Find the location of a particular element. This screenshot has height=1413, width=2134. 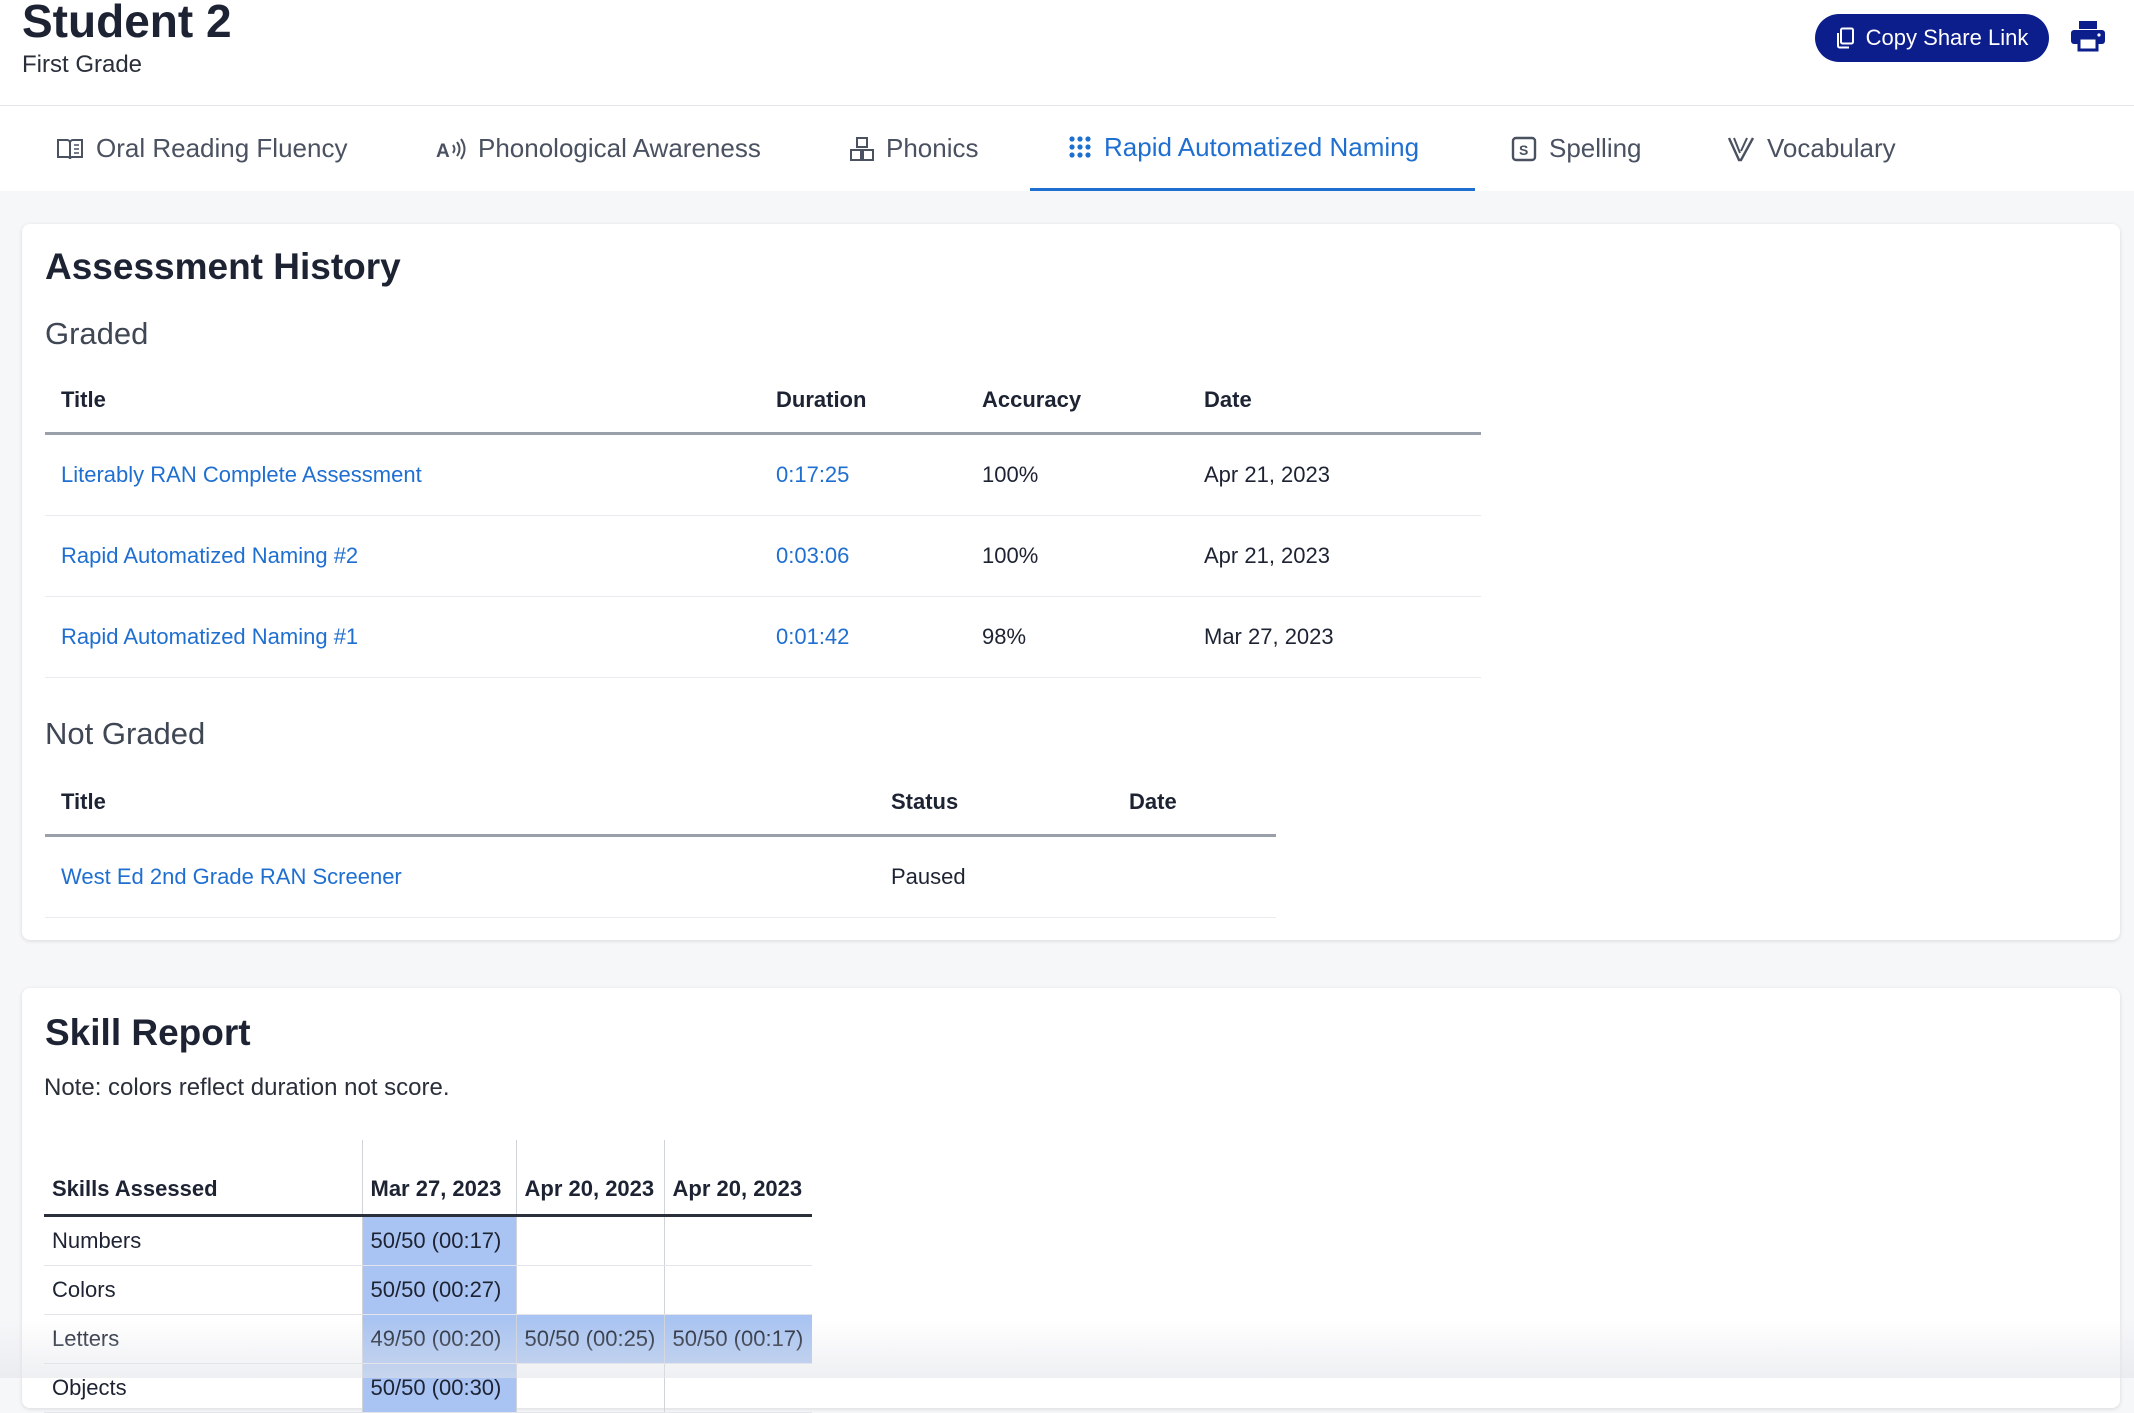

assessment-title-link: Literably RAN Complete Assessment is located at coordinates (402, 474).